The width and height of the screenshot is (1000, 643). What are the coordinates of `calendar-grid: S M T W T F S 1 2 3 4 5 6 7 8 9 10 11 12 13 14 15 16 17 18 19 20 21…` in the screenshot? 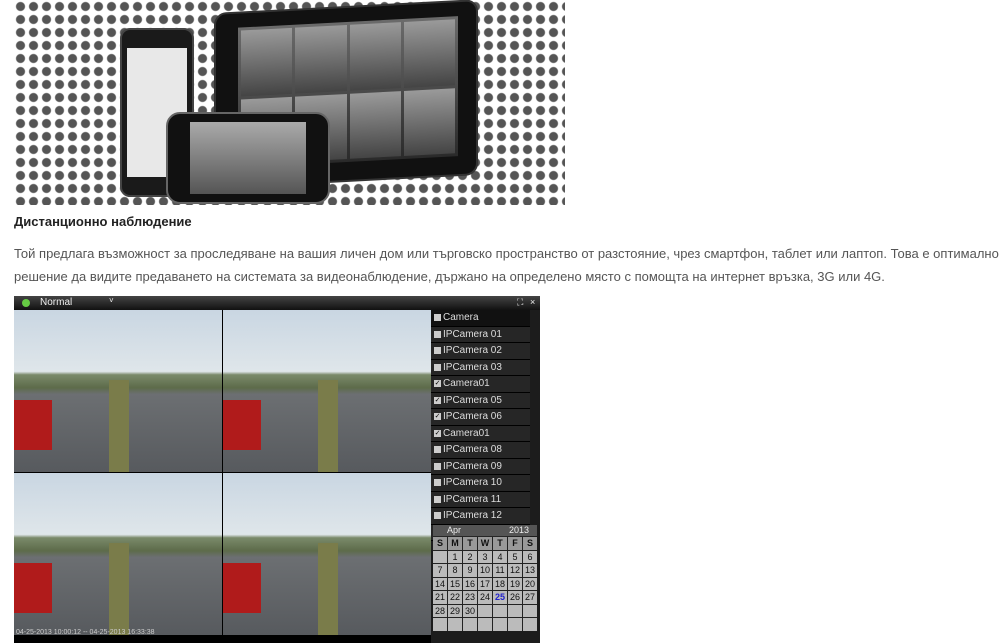 It's located at (485, 584).